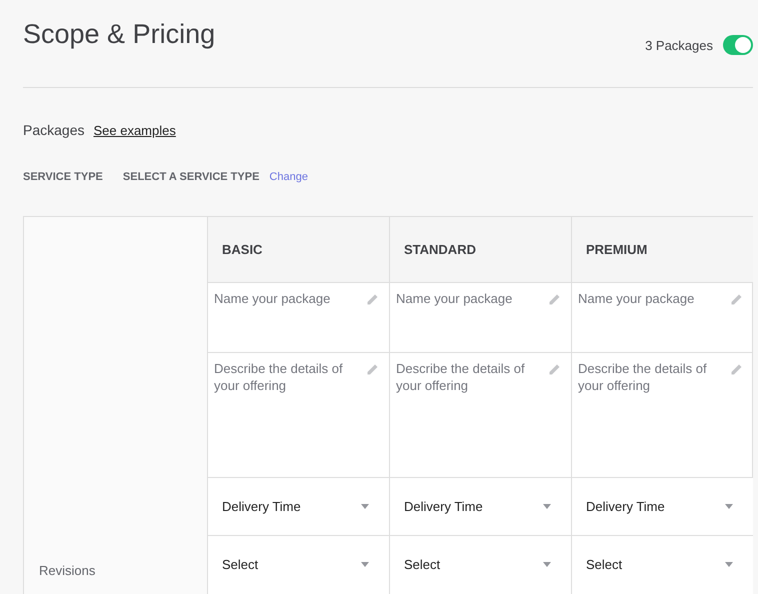  I want to click on row-label: Revisions, so click(67, 570).